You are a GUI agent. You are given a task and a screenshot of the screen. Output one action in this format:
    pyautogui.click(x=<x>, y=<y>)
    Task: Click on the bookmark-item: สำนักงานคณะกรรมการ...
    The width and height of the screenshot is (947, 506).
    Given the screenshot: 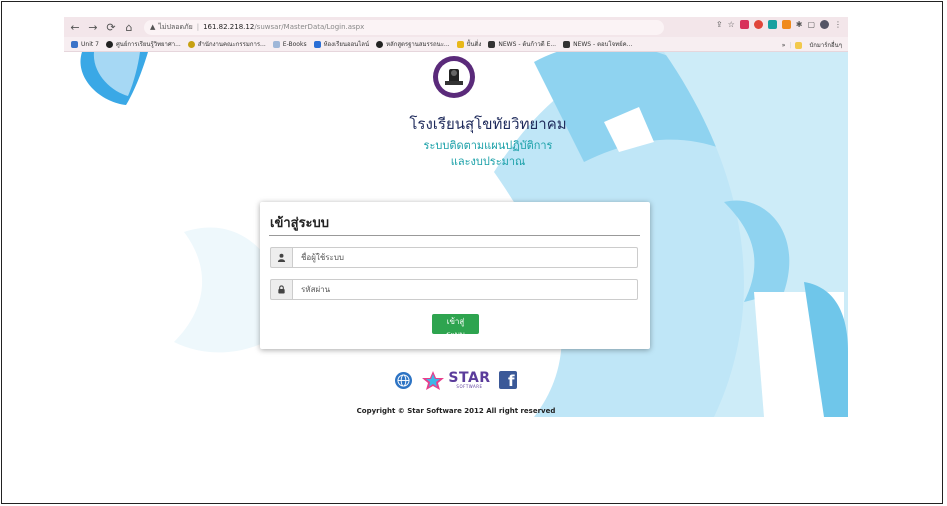 What is the action you would take?
    pyautogui.click(x=226, y=44)
    